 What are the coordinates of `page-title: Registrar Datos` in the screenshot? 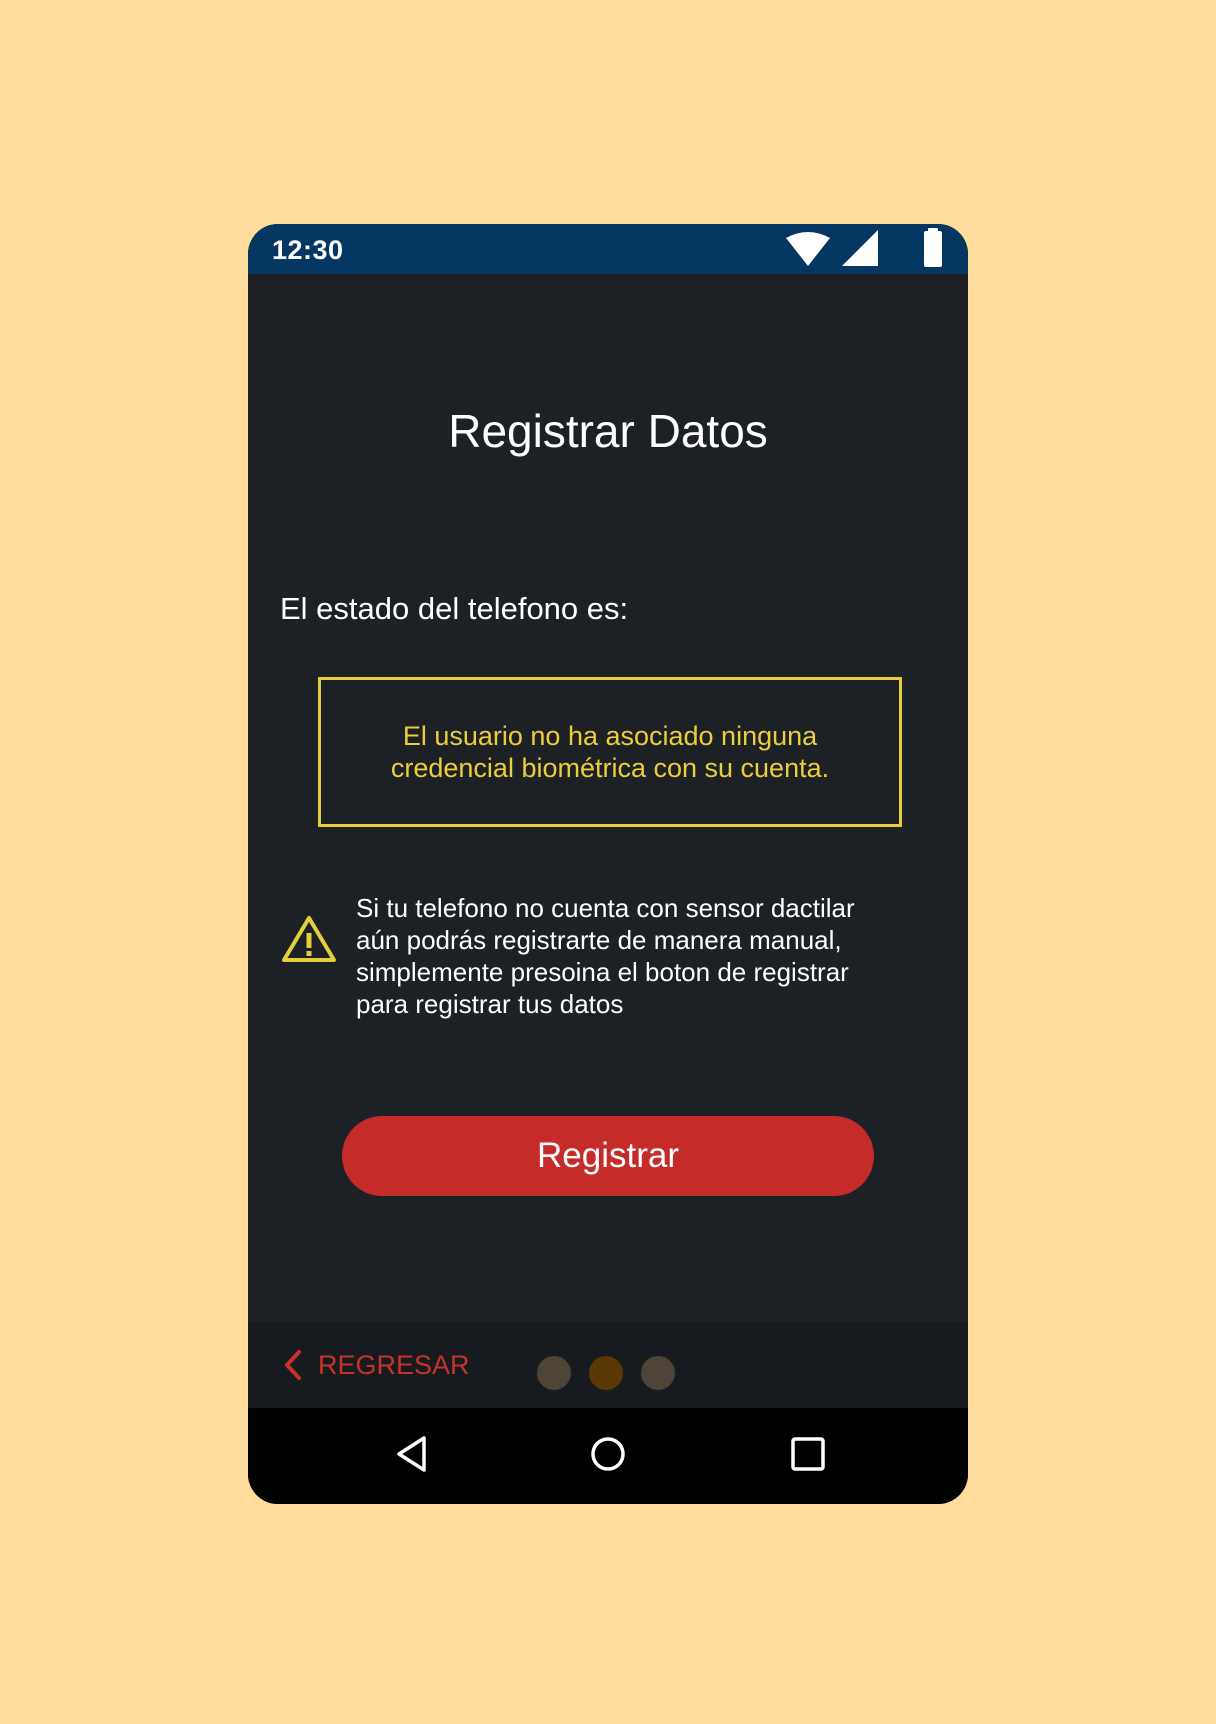 It's located at (608, 431).